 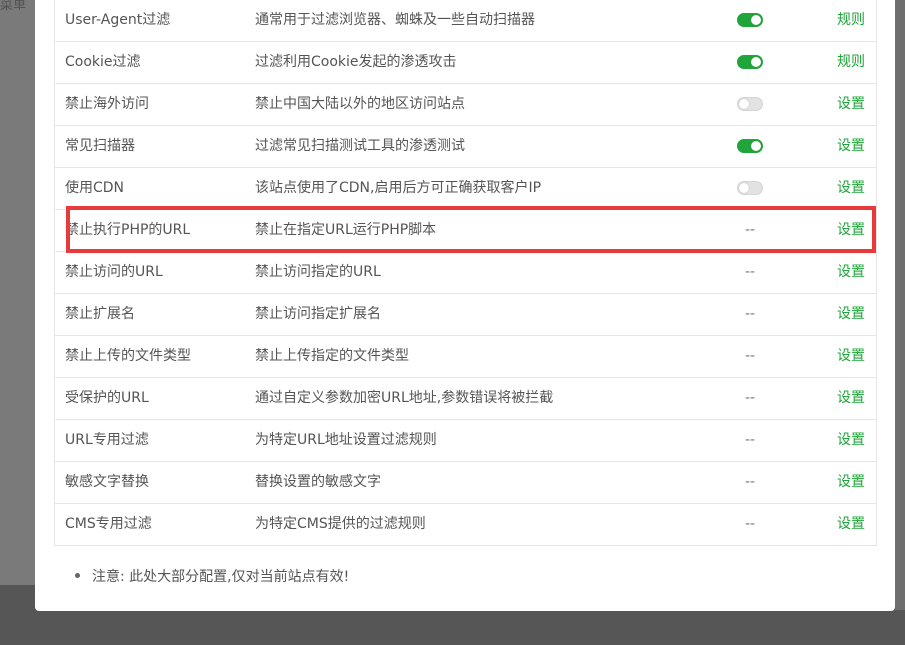 I want to click on rule-name: CMS专用过滤, so click(x=108, y=524).